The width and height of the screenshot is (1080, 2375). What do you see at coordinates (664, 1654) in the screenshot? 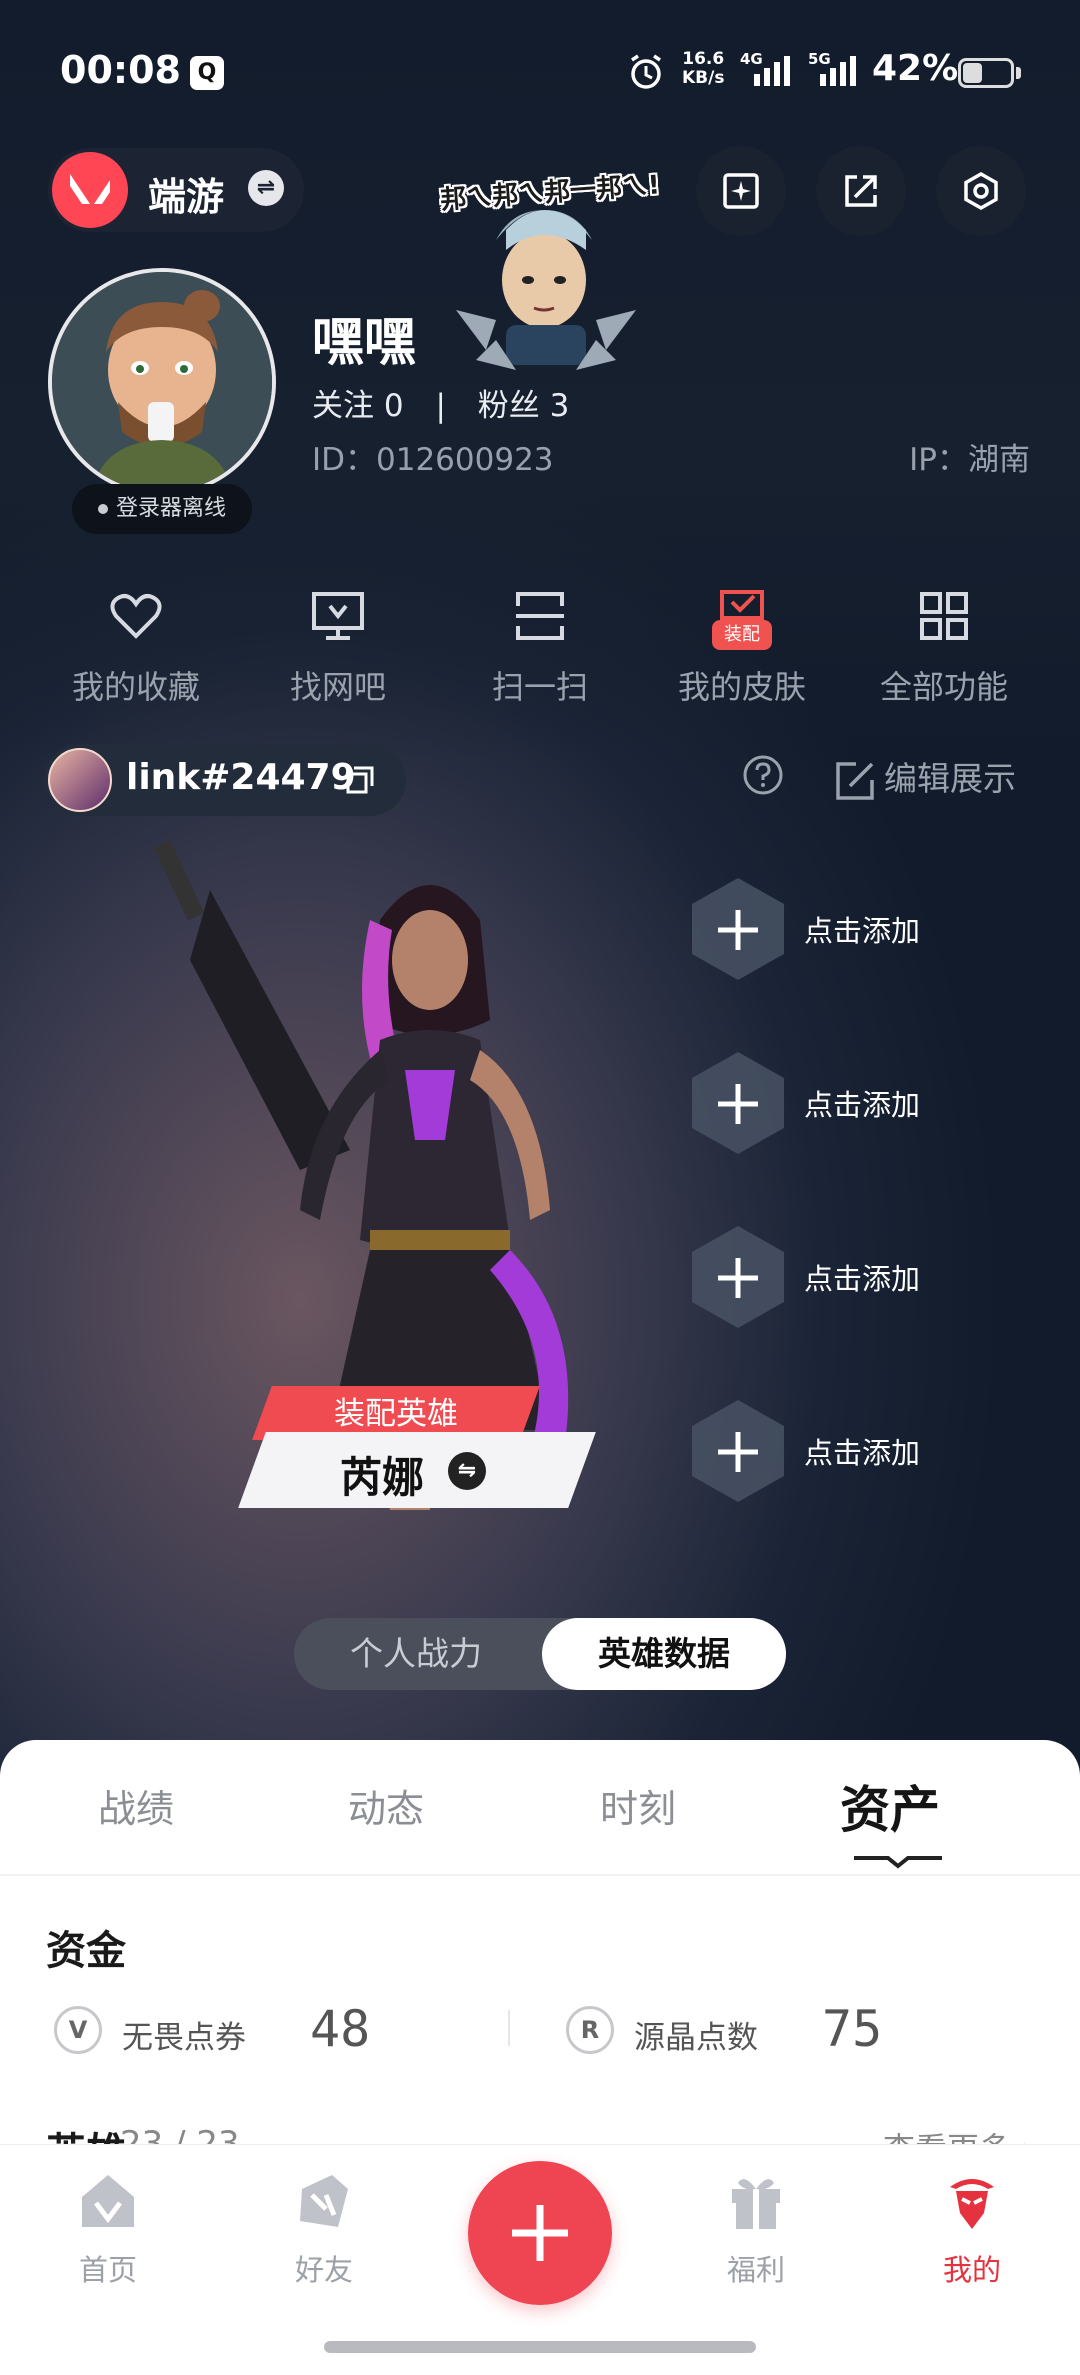
I see `segment-hero-data: 英雄数据` at bounding box center [664, 1654].